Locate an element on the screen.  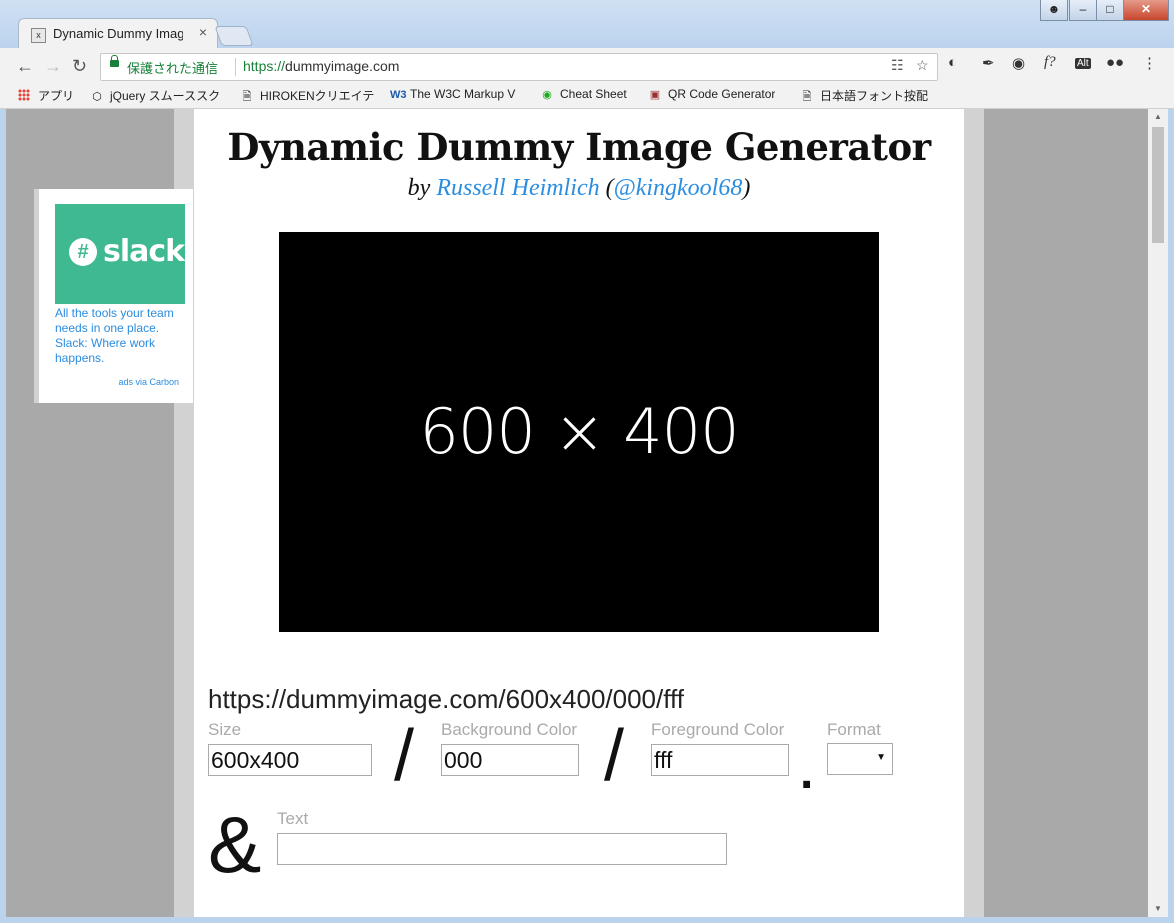
bookmark-label: Cheat Sheet is located at coordinates (593, 94).